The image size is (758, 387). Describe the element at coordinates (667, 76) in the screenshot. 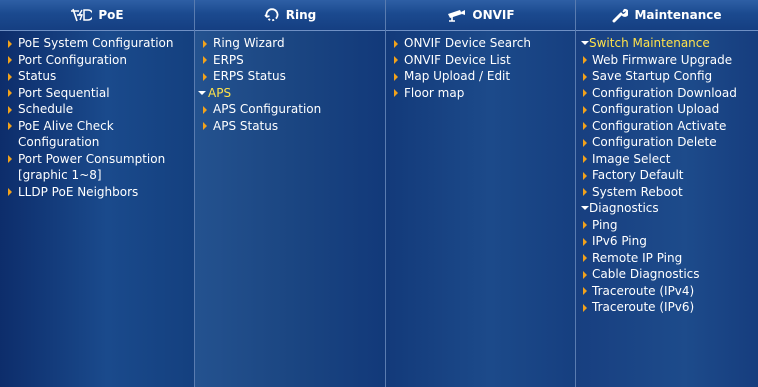

I see `menu-item-save-startup-config: Save Startup Config` at that location.